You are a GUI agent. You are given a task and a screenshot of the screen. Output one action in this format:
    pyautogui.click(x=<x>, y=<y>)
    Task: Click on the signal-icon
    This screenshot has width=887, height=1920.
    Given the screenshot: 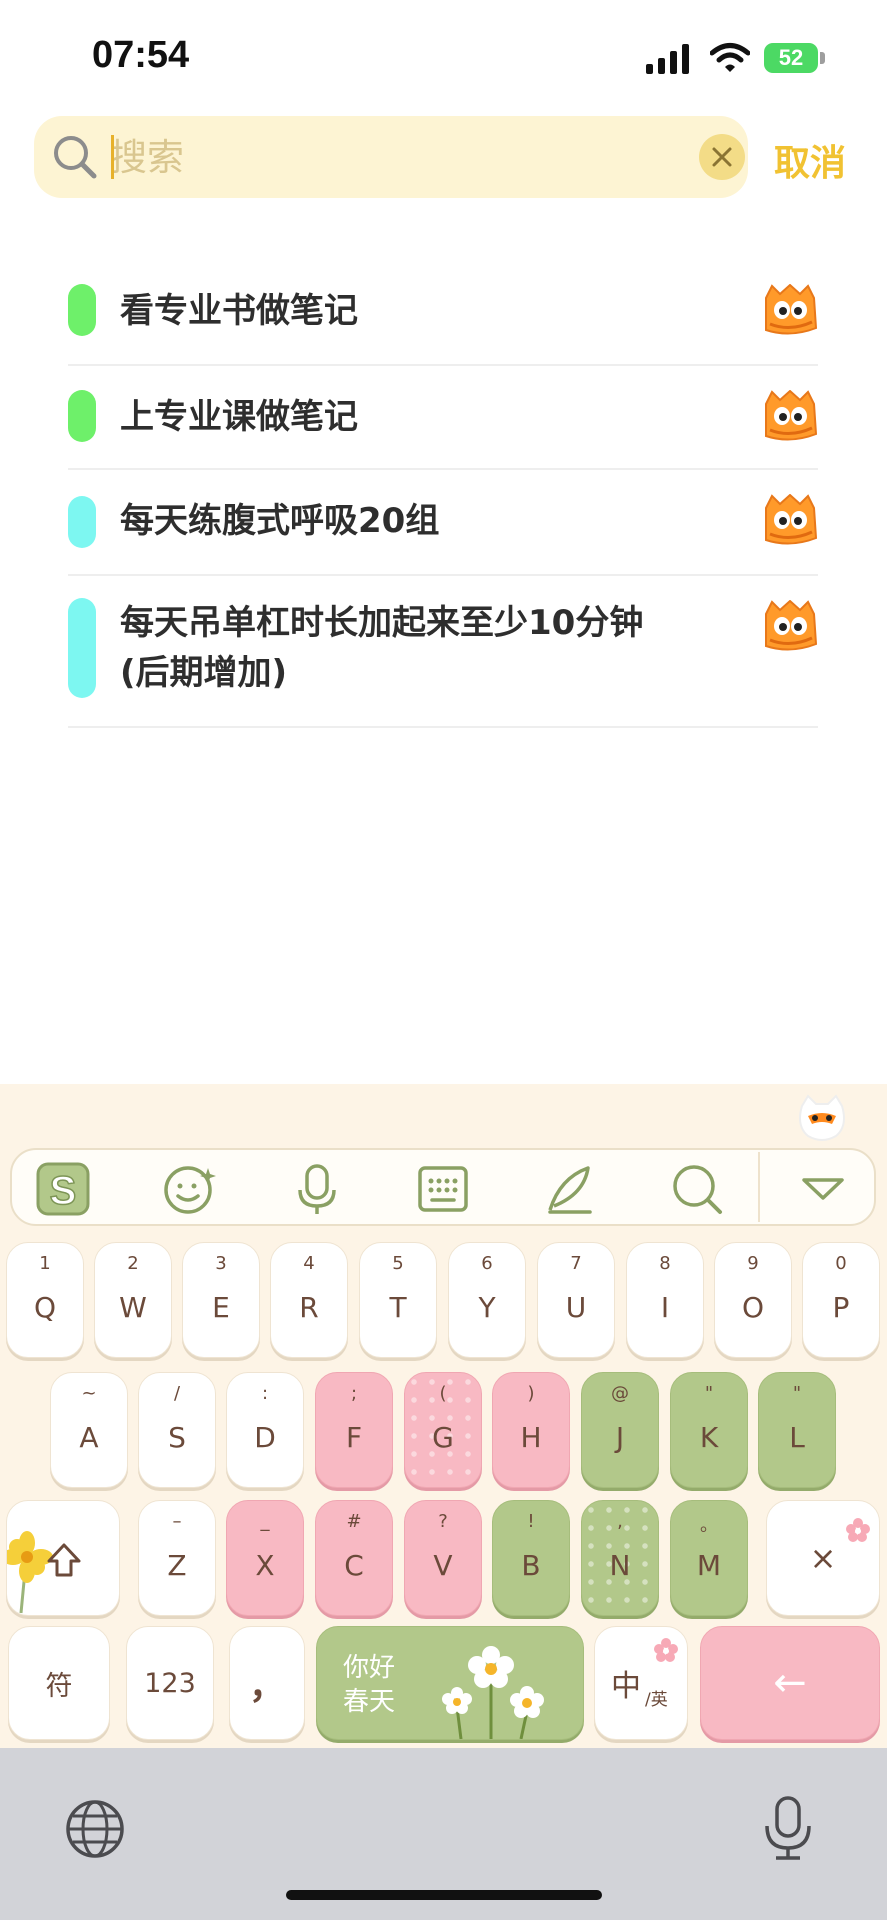 What is the action you would take?
    pyautogui.click(x=669, y=59)
    